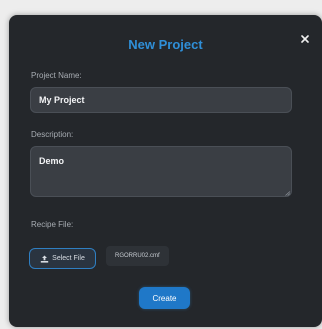  I want to click on recipe-file-label: Recipe File:, so click(52, 224).